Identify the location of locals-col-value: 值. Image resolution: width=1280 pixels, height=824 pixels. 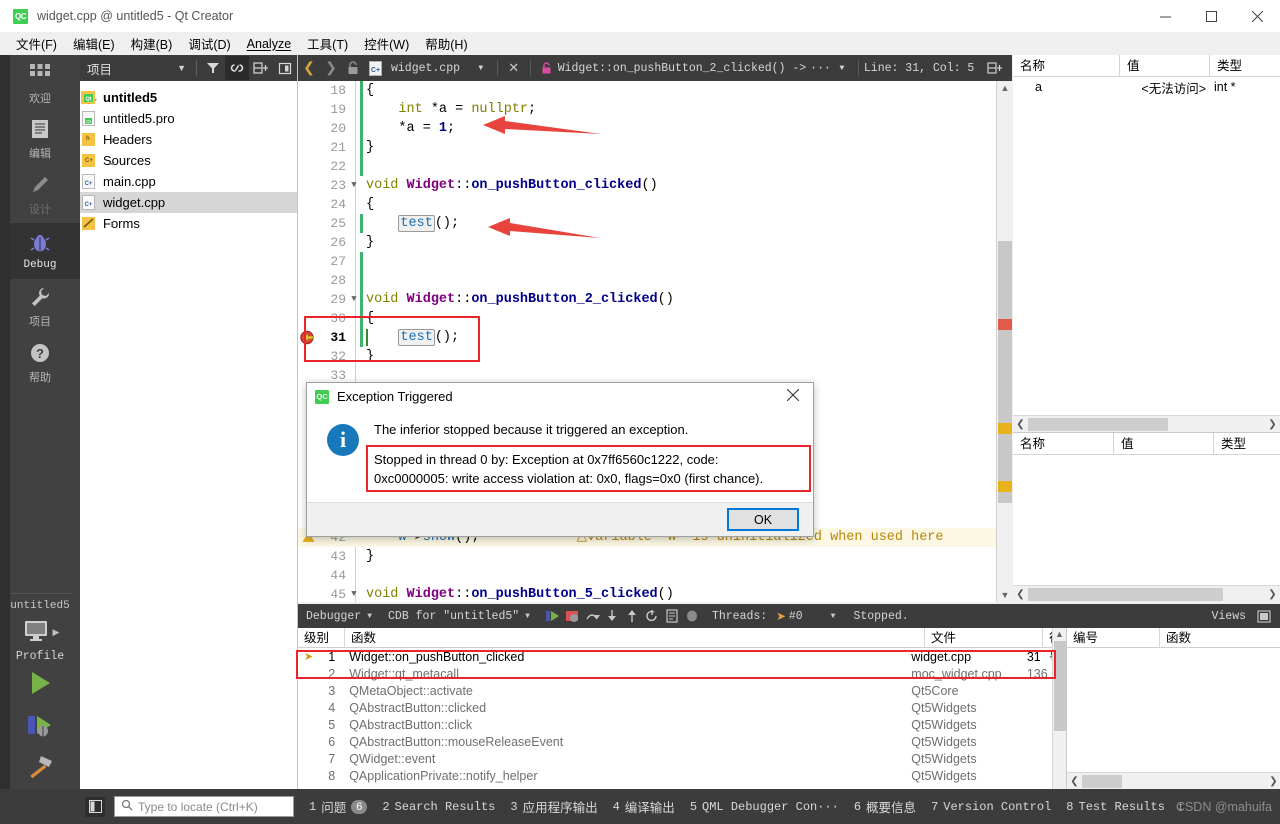
(1164, 65).